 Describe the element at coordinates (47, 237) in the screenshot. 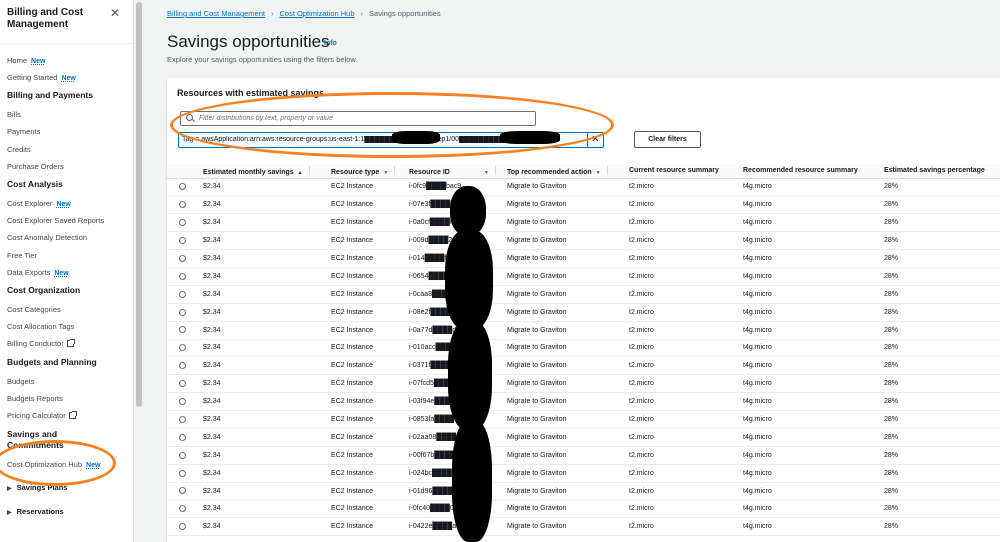

I see `sidebar-item-anomaly-detection: Cost Anomaly Detection` at that location.